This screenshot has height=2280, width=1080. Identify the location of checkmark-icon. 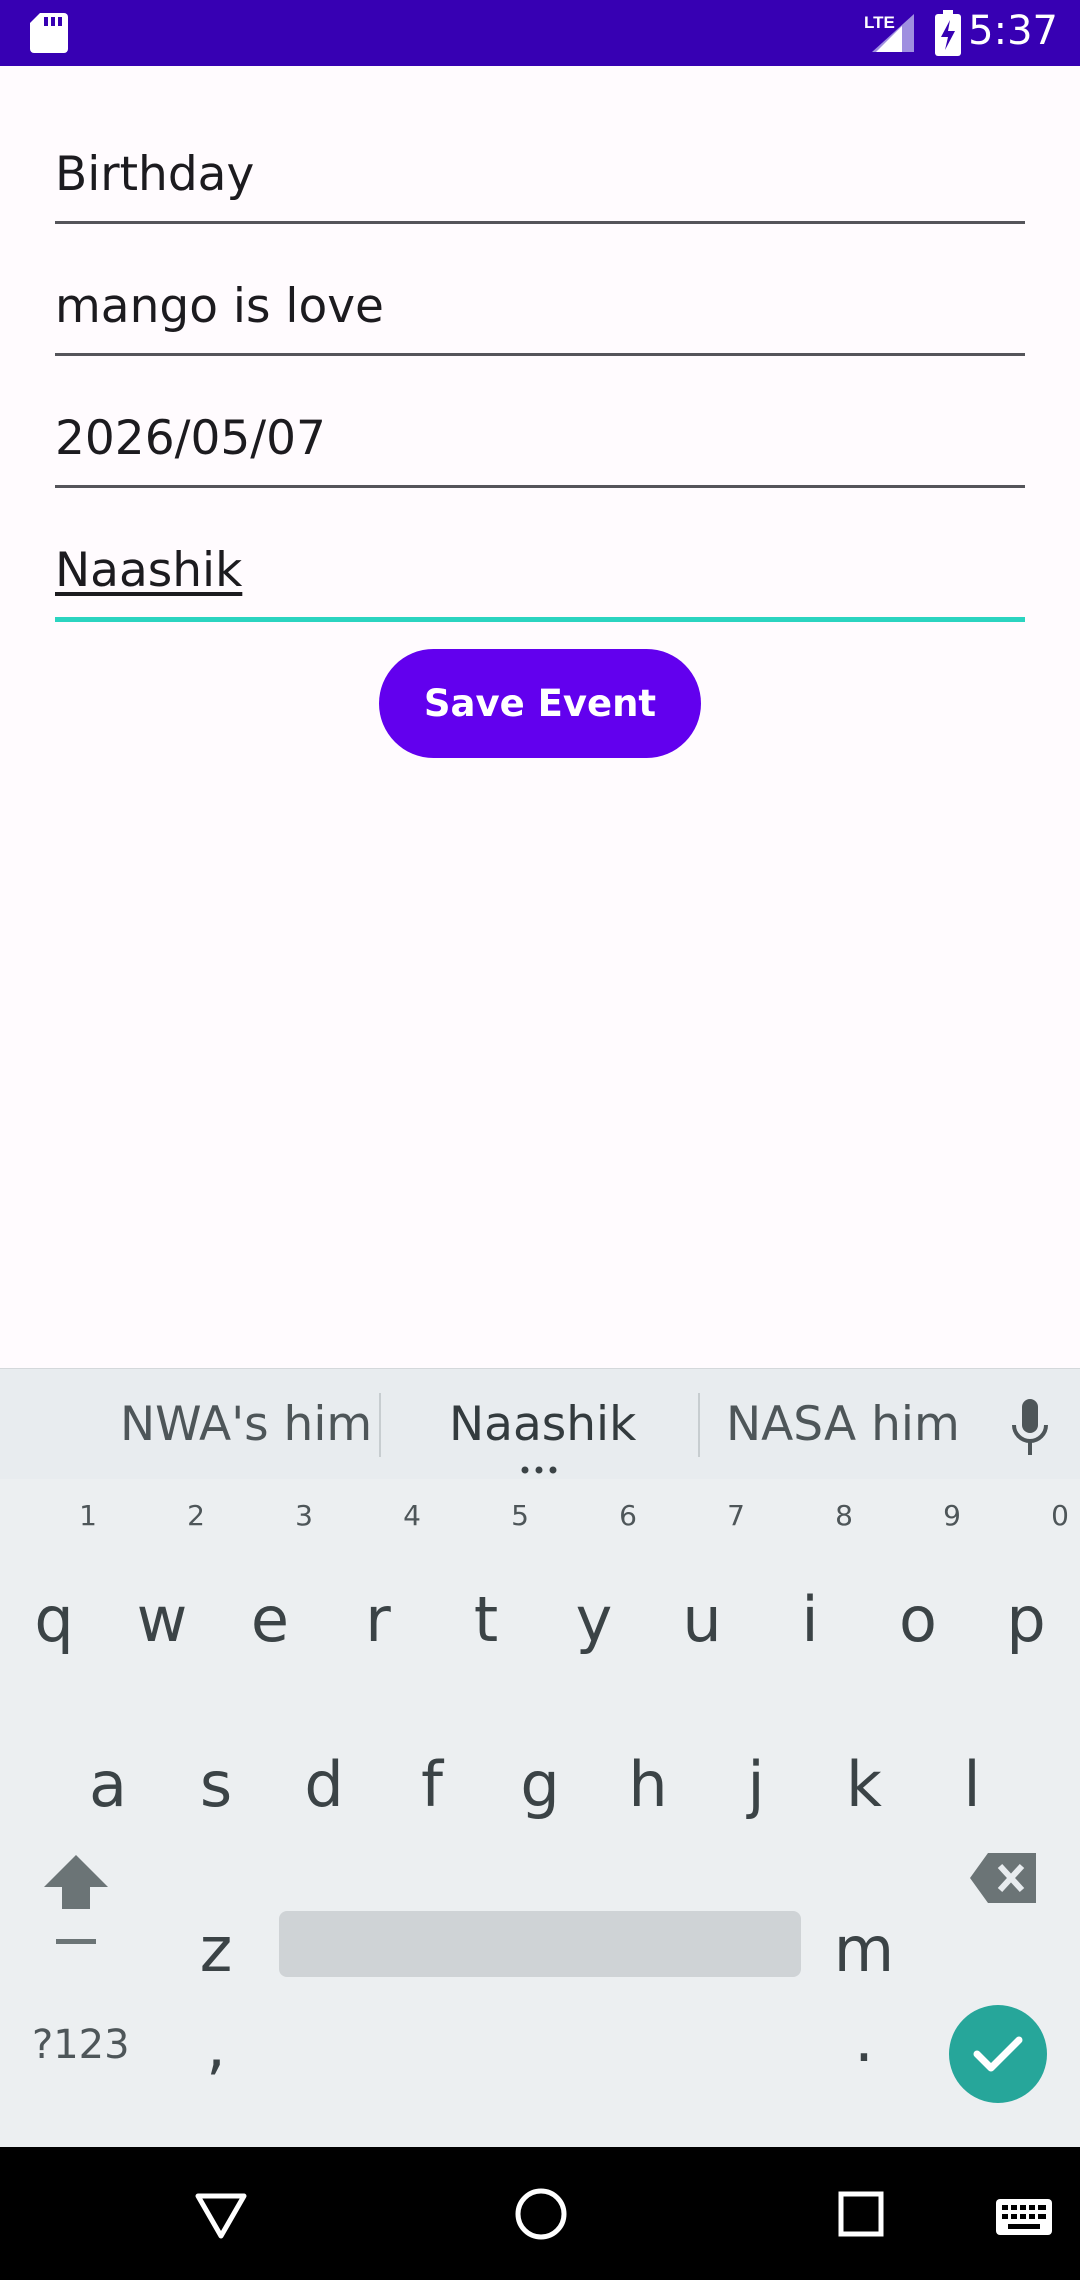
(998, 2054).